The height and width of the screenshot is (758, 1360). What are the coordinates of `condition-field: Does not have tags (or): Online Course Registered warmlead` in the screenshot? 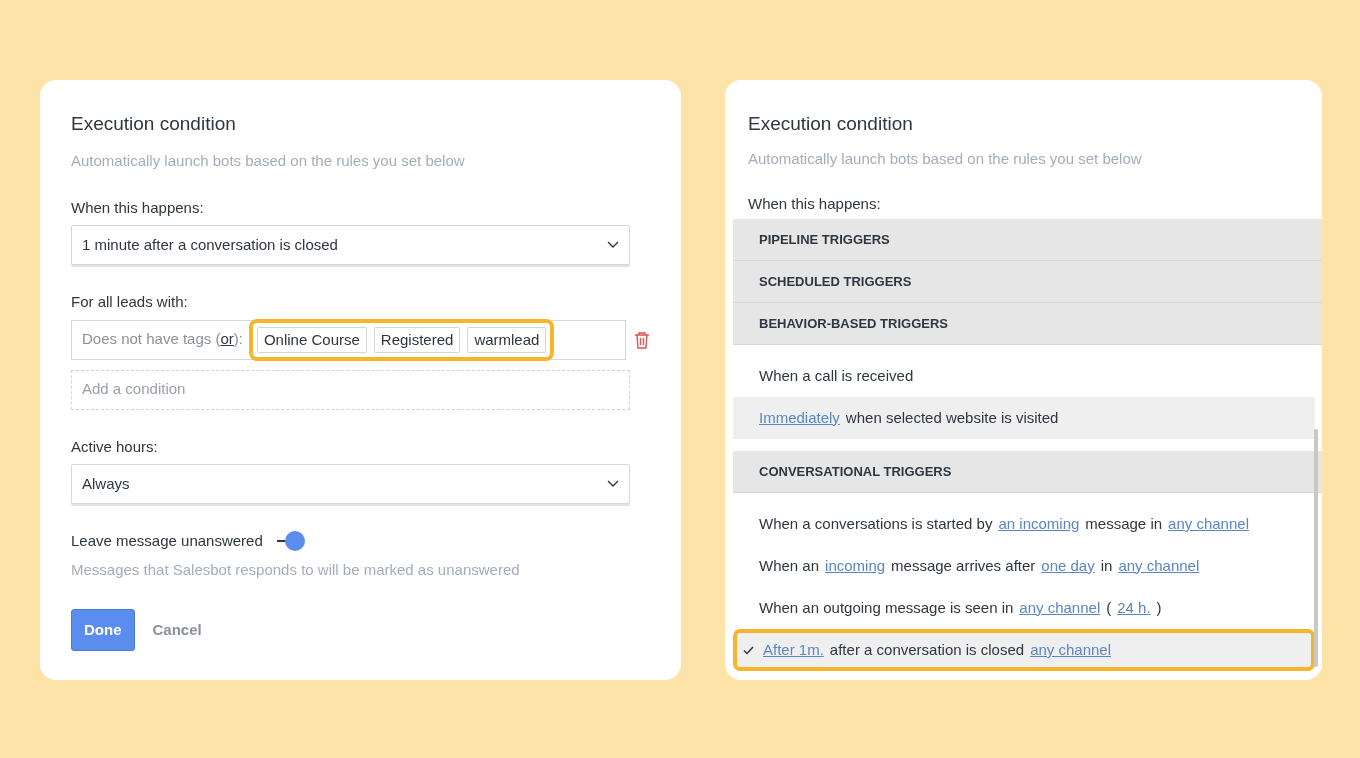 It's located at (349, 339).